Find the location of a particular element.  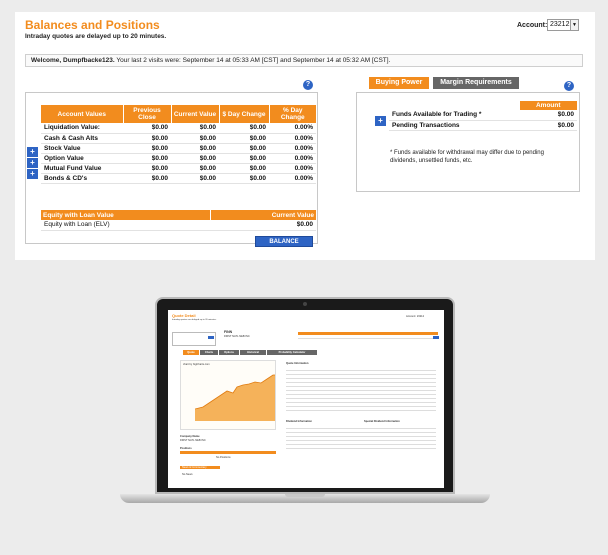

chart-caption: chart by bigCharts.com is located at coordinates (196, 364).